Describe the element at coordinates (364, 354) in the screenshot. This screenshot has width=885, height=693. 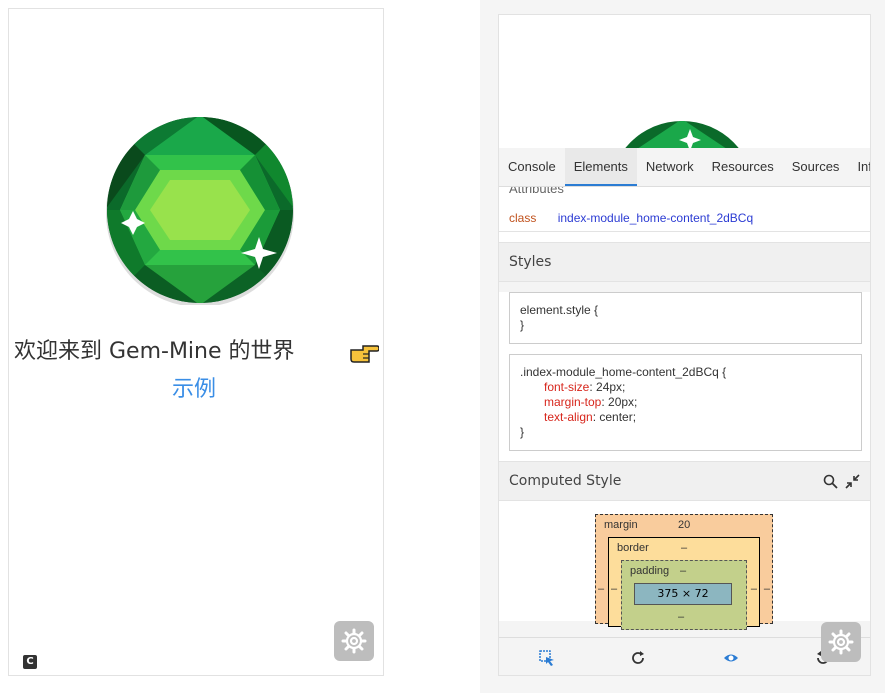
I see `pointing-hand-icon` at that location.